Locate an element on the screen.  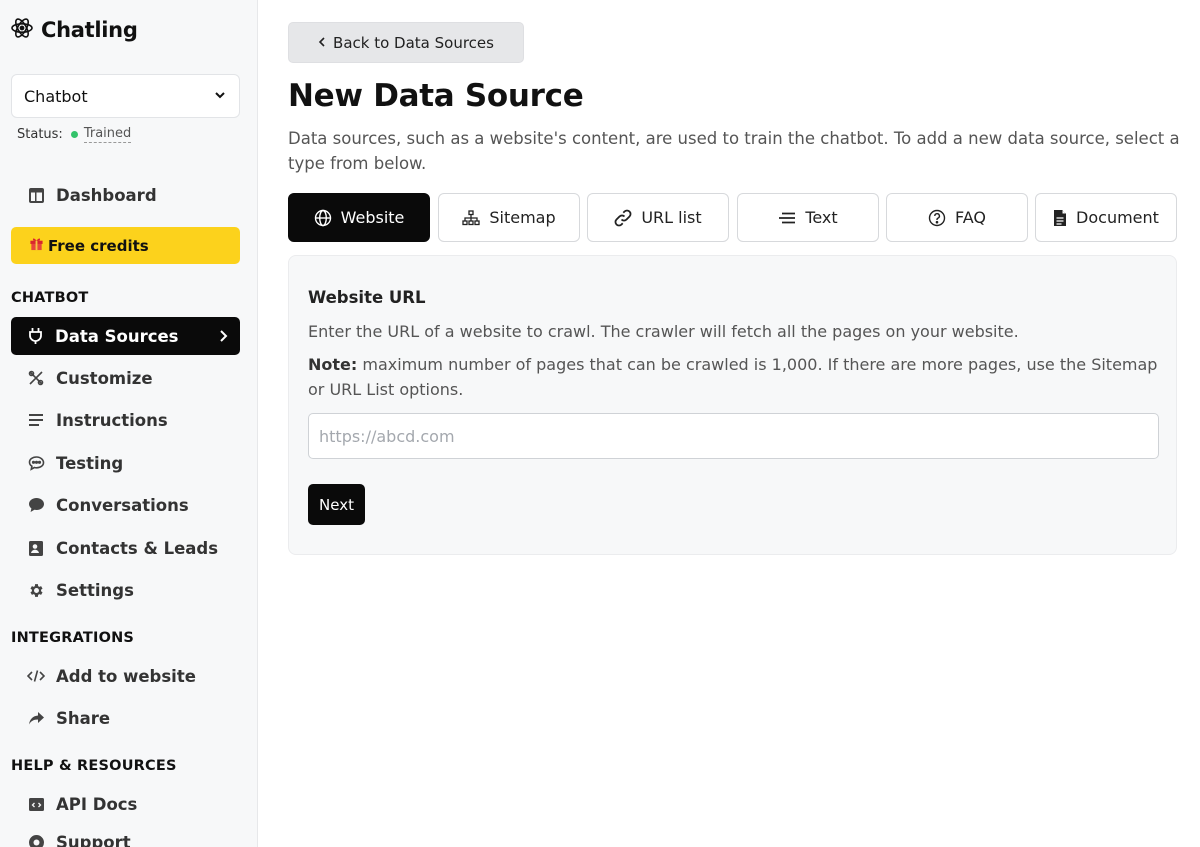
status-dot-icon is located at coordinates (74, 134).